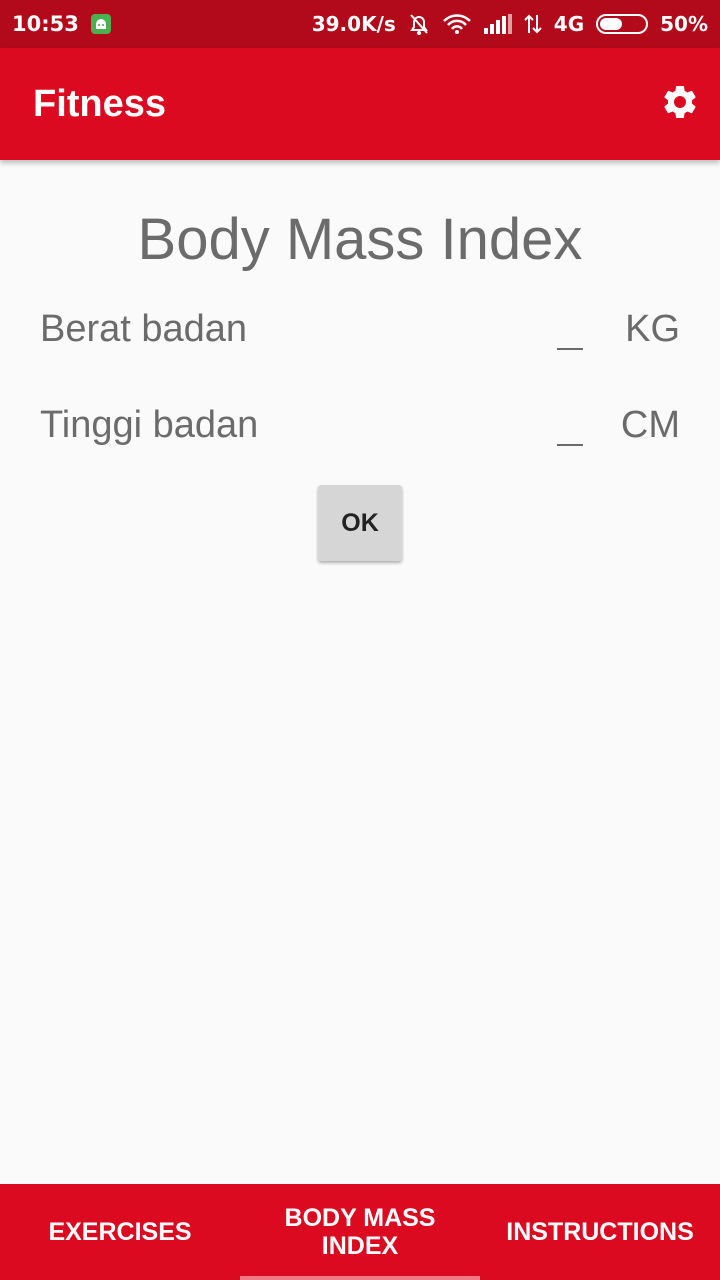 The height and width of the screenshot is (1280, 720). I want to click on height-input, so click(570, 445).